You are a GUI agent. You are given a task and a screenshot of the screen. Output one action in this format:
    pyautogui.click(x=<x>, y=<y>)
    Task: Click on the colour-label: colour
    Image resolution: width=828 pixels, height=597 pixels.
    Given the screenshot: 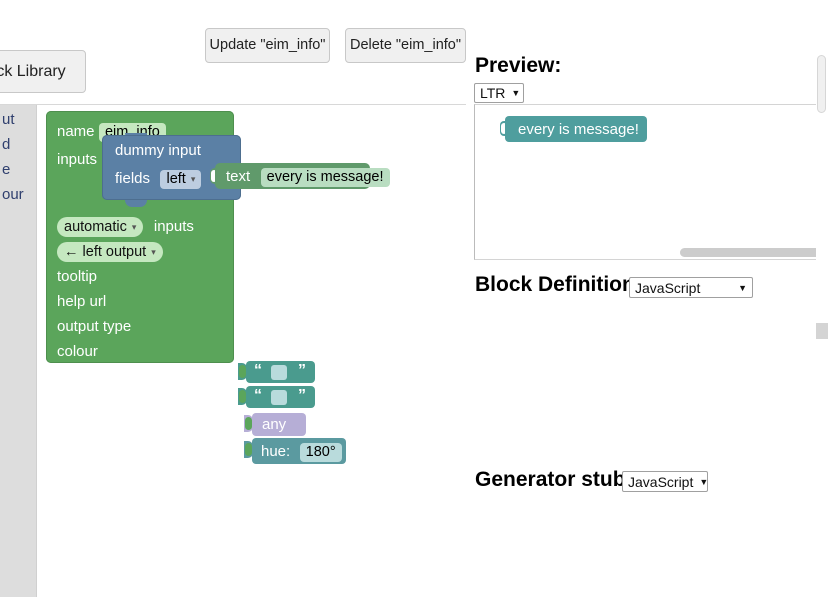 What is the action you would take?
    pyautogui.click(x=77, y=351)
    